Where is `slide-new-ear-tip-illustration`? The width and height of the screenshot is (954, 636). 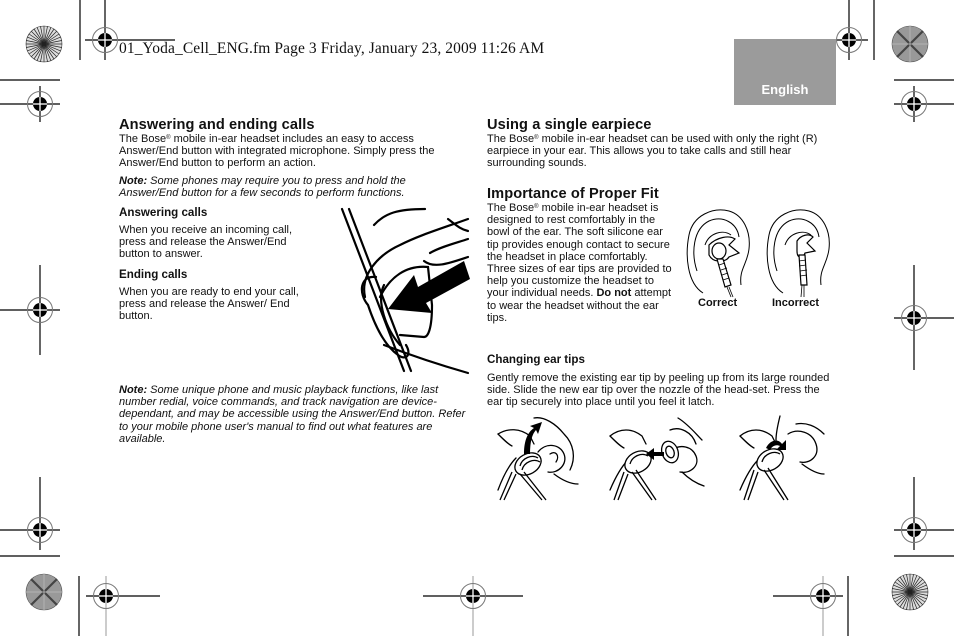 slide-new-ear-tip-illustration is located at coordinates (657, 459).